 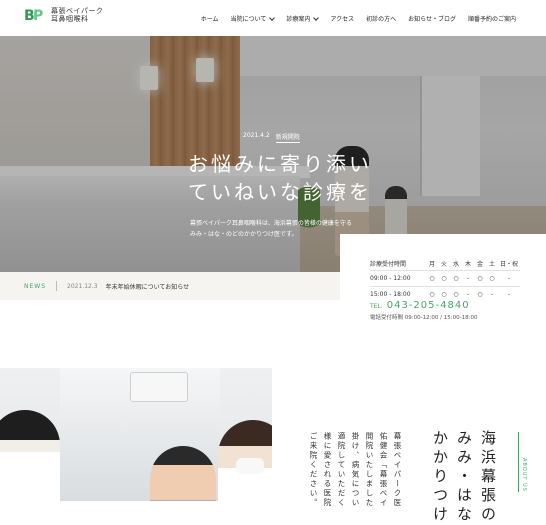 I want to click on news-label: NEWS, so click(x=35, y=286).